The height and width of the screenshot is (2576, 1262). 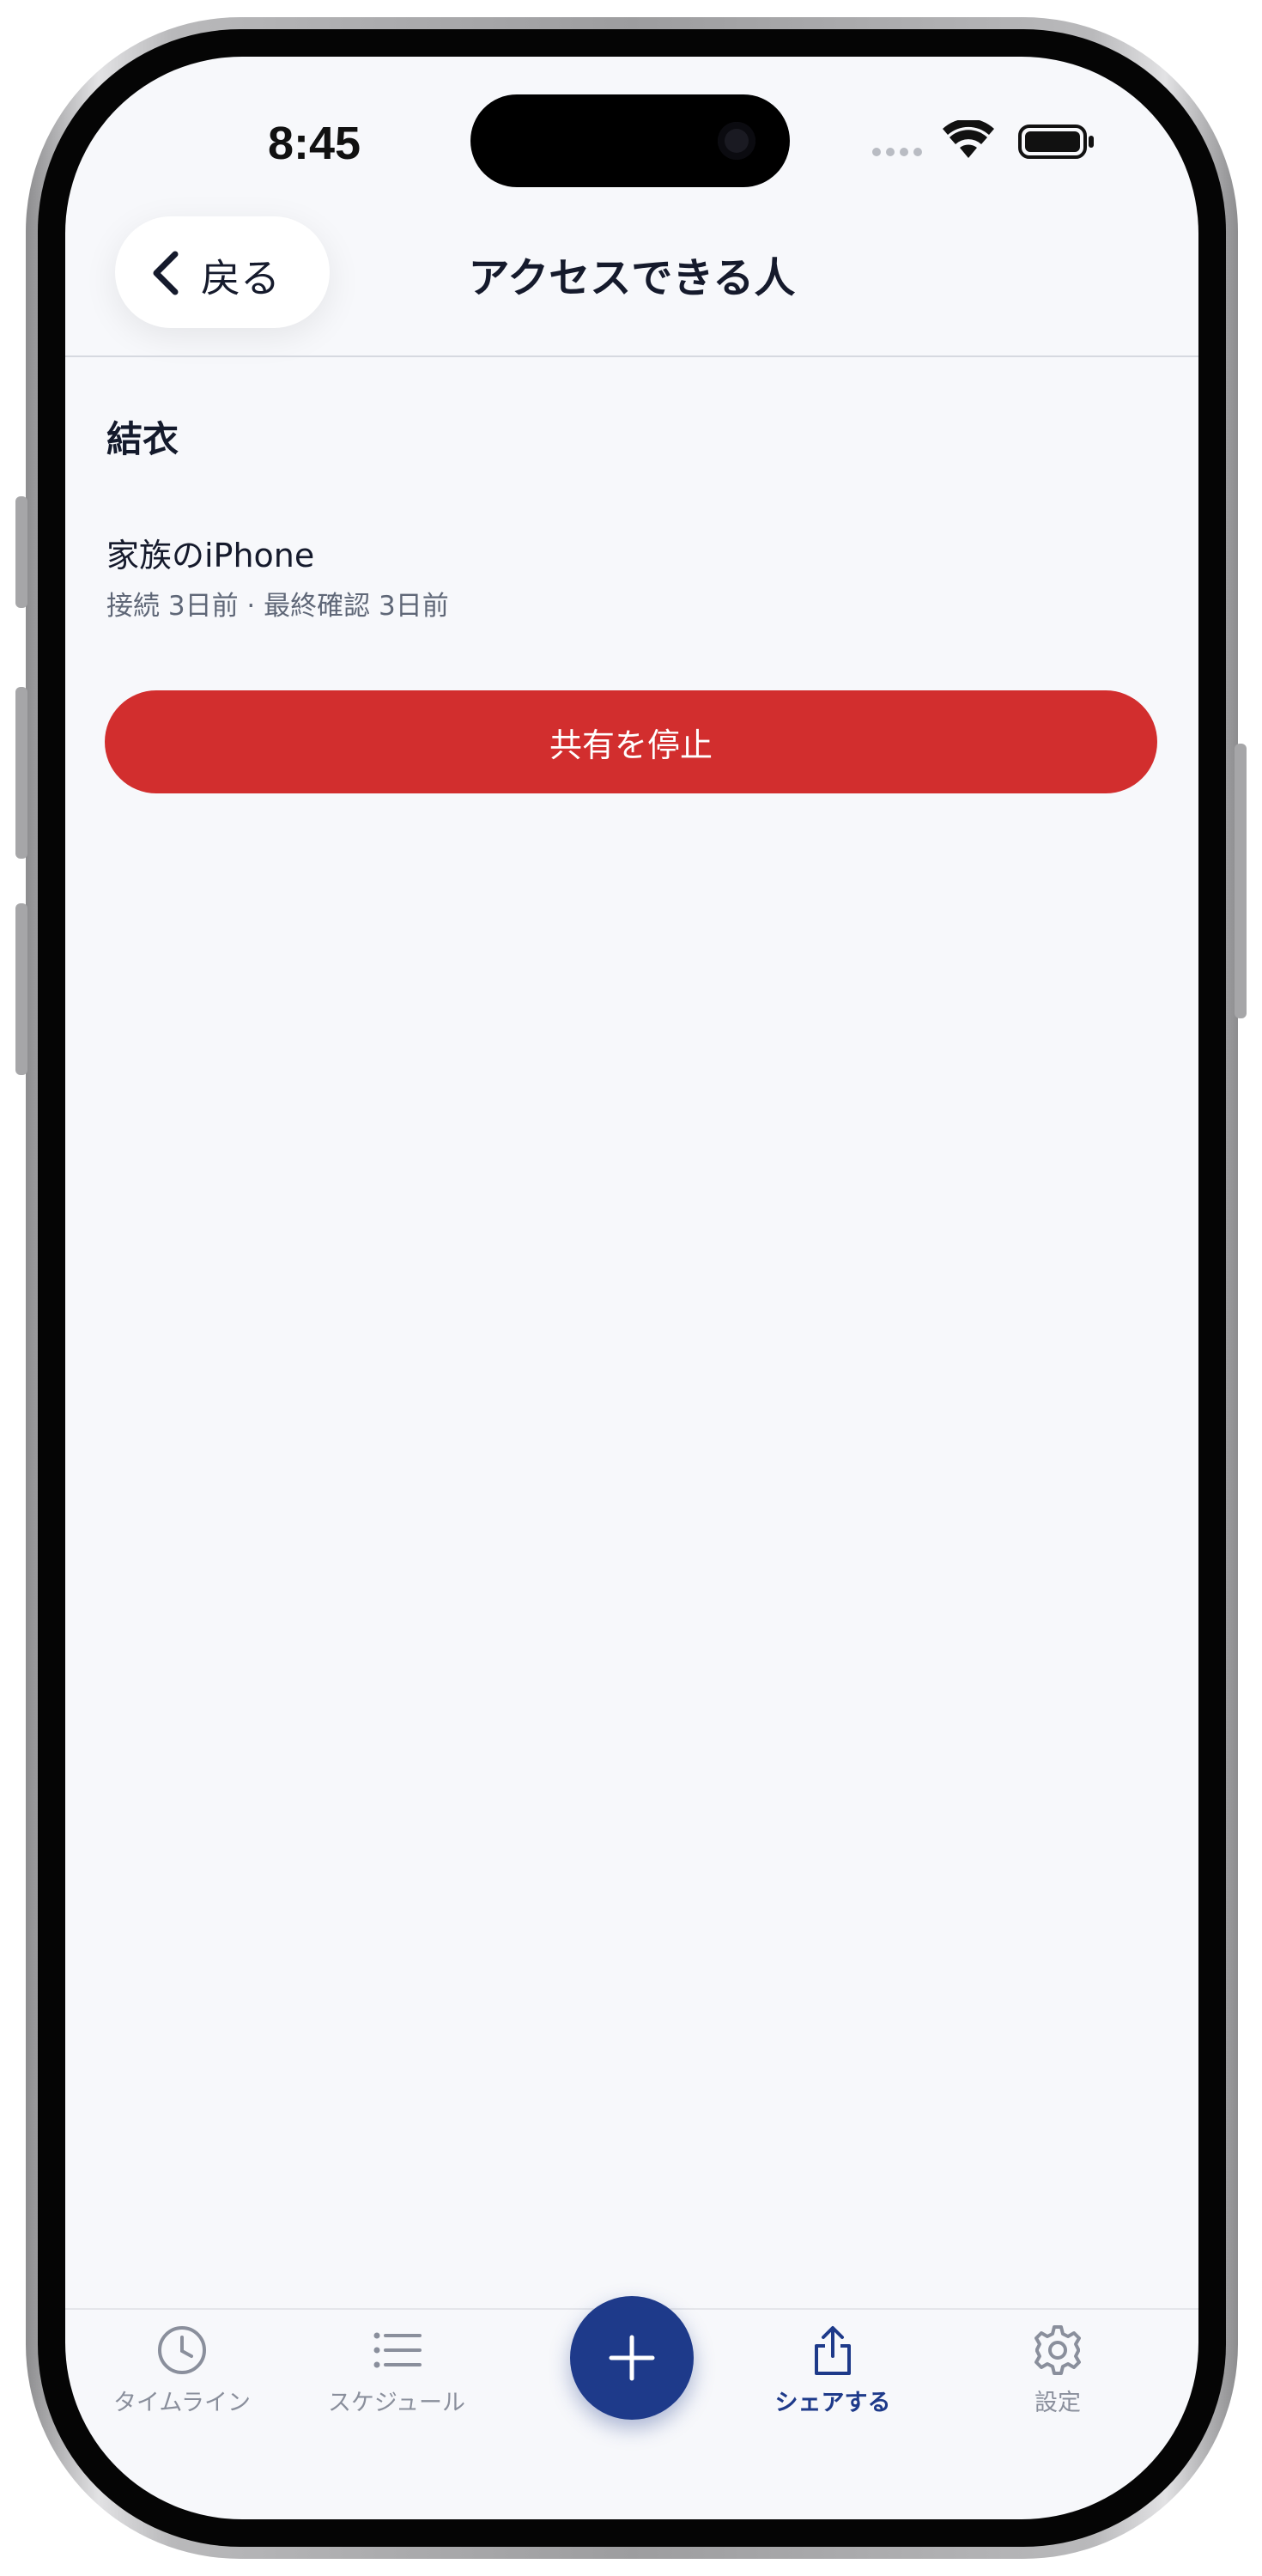 I want to click on gear-icon, so click(x=1057, y=2350).